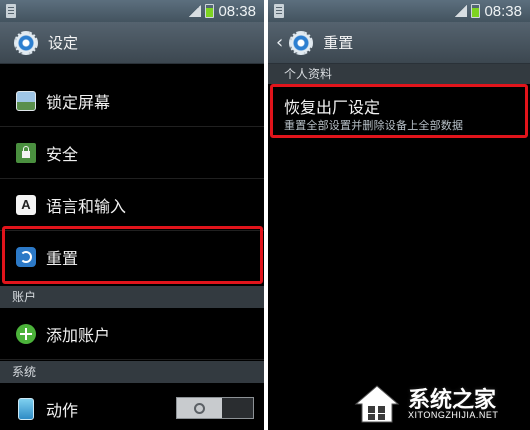 Image resolution: width=530 pixels, height=430 pixels. I want to click on reset-highlight-box, so click(132, 255).